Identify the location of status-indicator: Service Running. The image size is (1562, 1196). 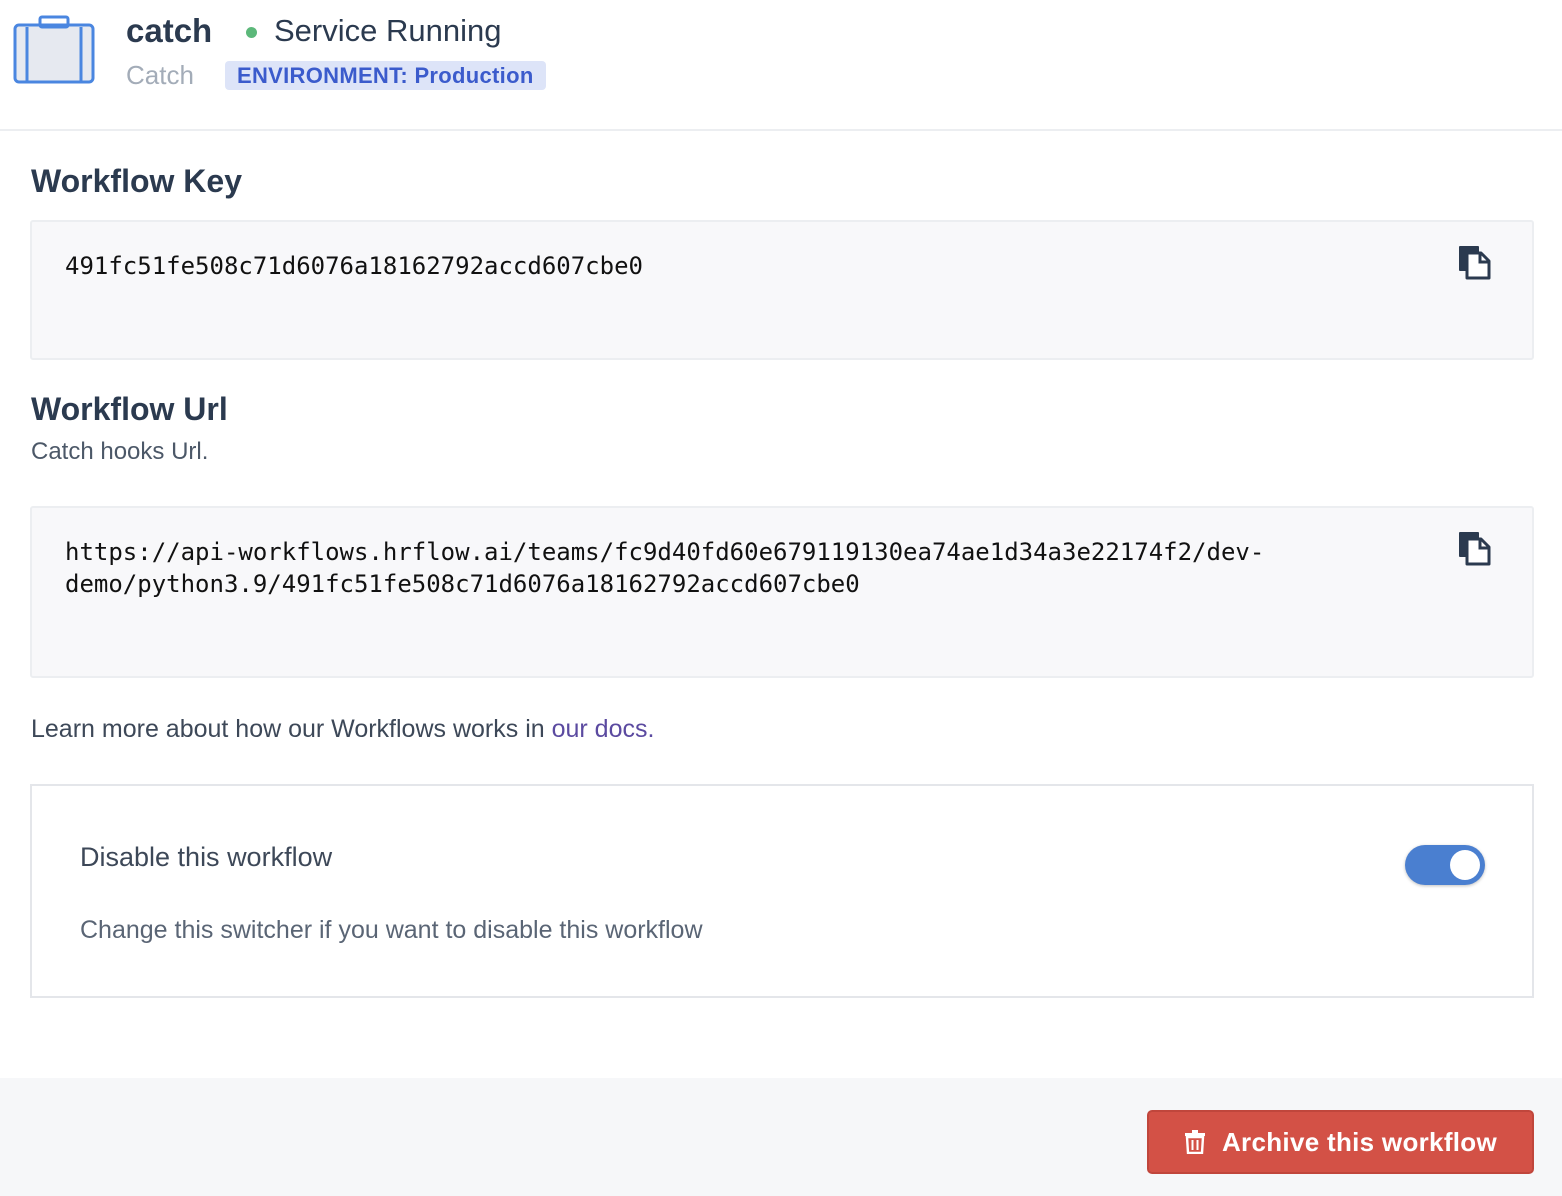
(373, 31).